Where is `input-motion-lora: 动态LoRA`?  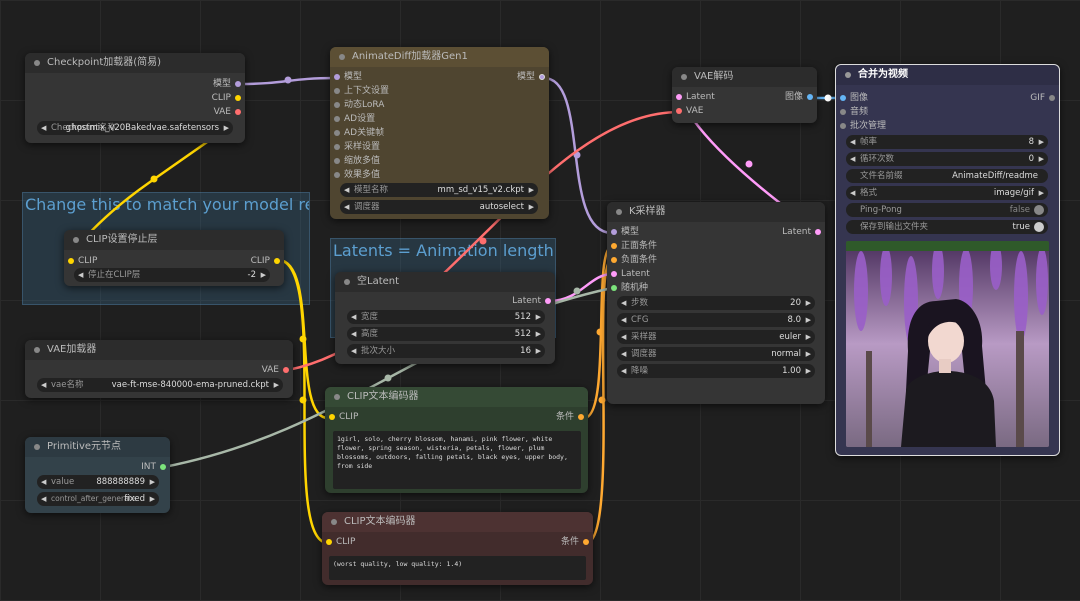
input-motion-lora: 动态LoRA is located at coordinates (357, 105).